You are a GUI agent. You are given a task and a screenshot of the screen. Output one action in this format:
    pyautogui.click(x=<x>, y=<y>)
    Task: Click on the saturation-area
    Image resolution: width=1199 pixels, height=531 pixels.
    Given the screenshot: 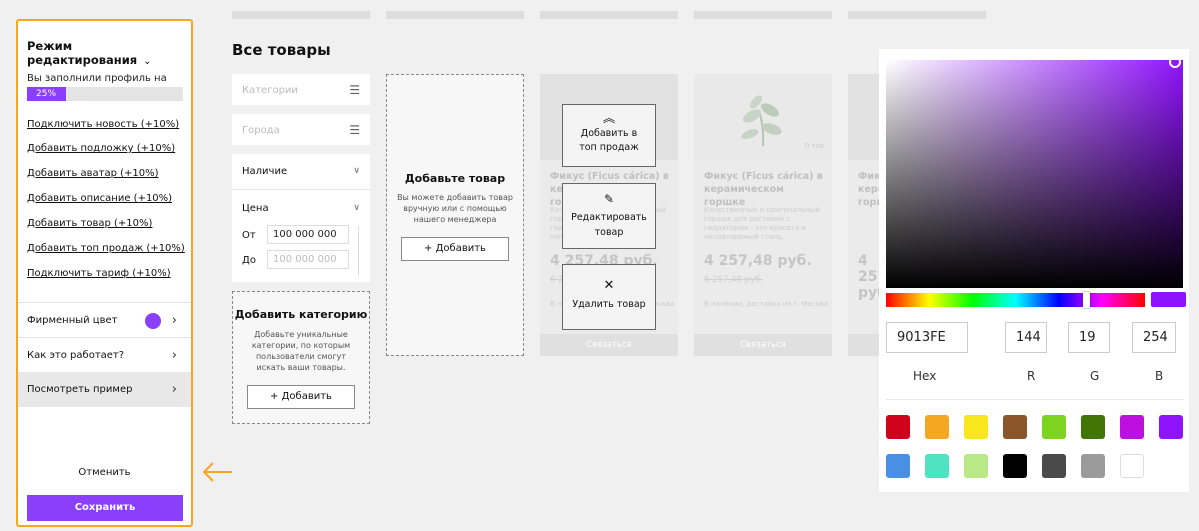 What is the action you would take?
    pyautogui.click(x=1034, y=172)
    